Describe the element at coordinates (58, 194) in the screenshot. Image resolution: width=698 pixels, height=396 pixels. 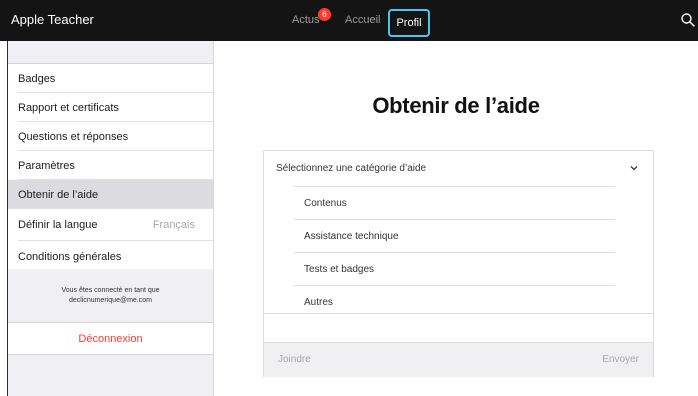
I see `sidebar-item-label: Obtenir de l’aide` at that location.